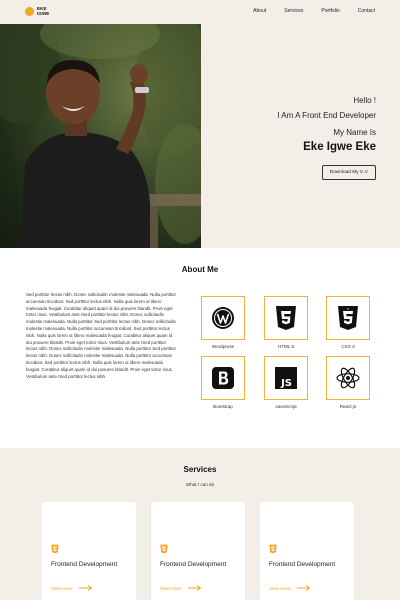 The height and width of the screenshot is (600, 400). What do you see at coordinates (364, 100) in the screenshot?
I see `hero-hello: Hello !` at bounding box center [364, 100].